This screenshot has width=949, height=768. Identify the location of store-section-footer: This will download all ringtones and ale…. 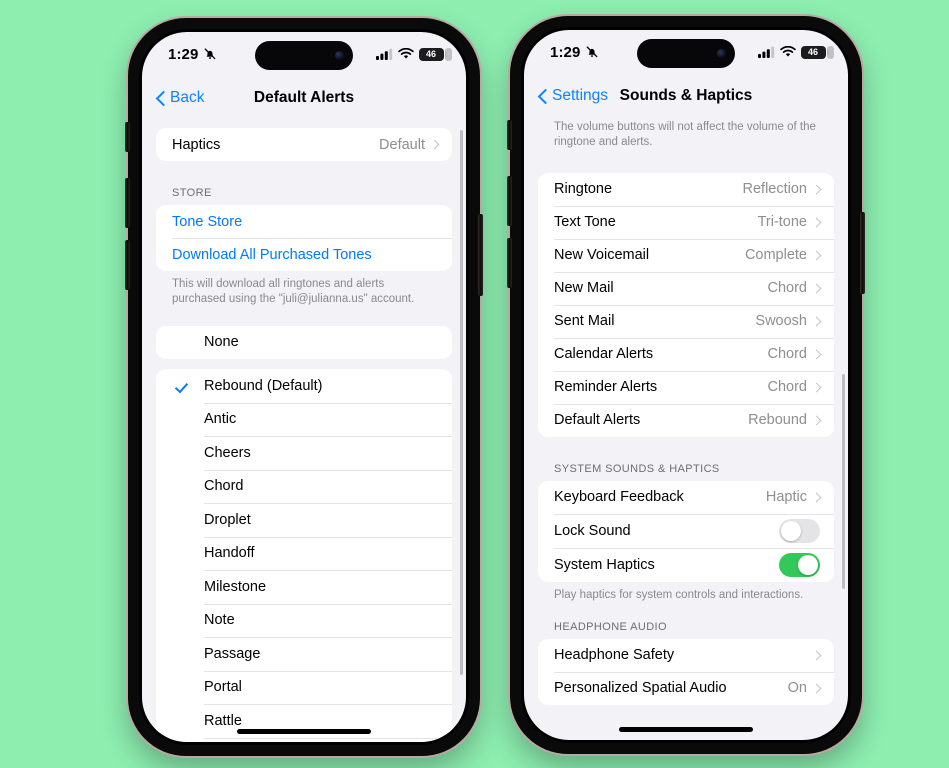
(293, 292).